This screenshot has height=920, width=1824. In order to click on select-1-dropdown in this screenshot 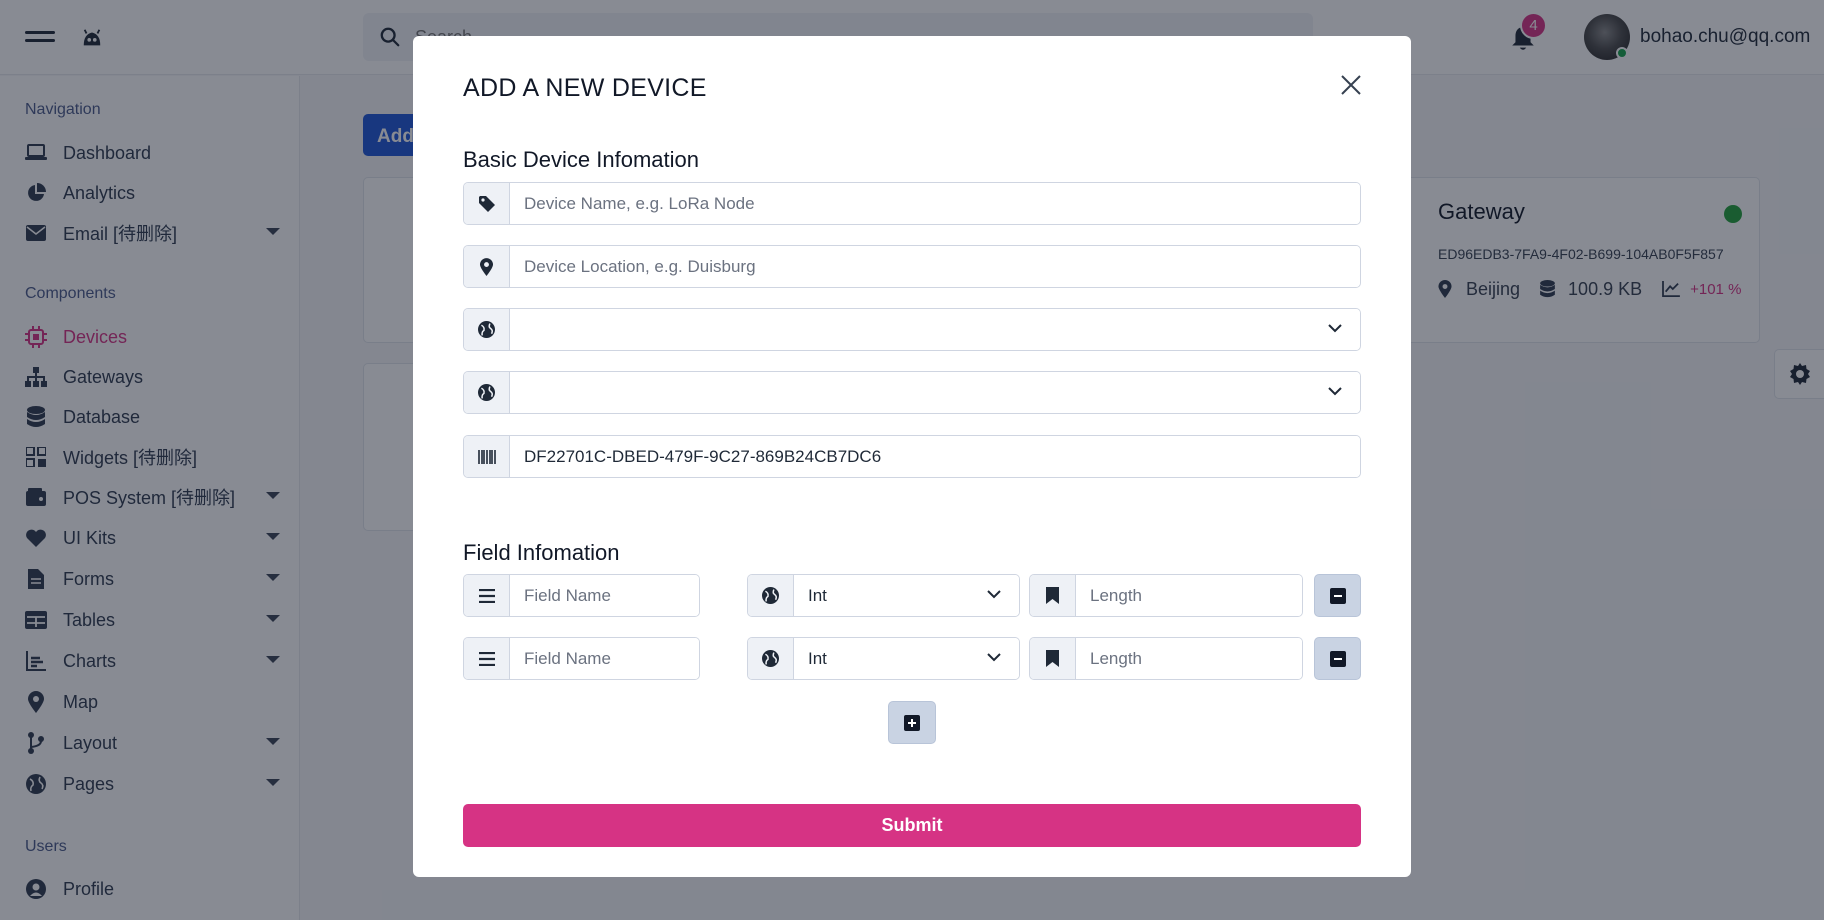, I will do `click(935, 329)`.